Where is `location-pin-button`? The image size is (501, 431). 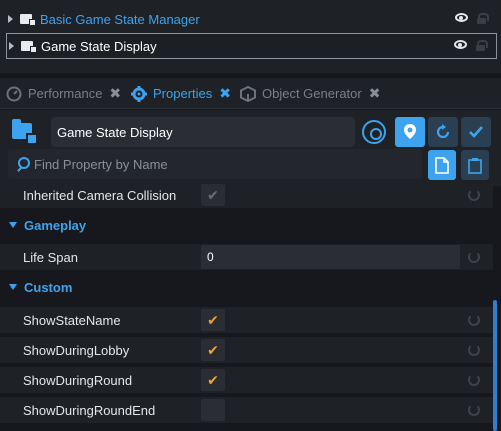 location-pin-button is located at coordinates (410, 132).